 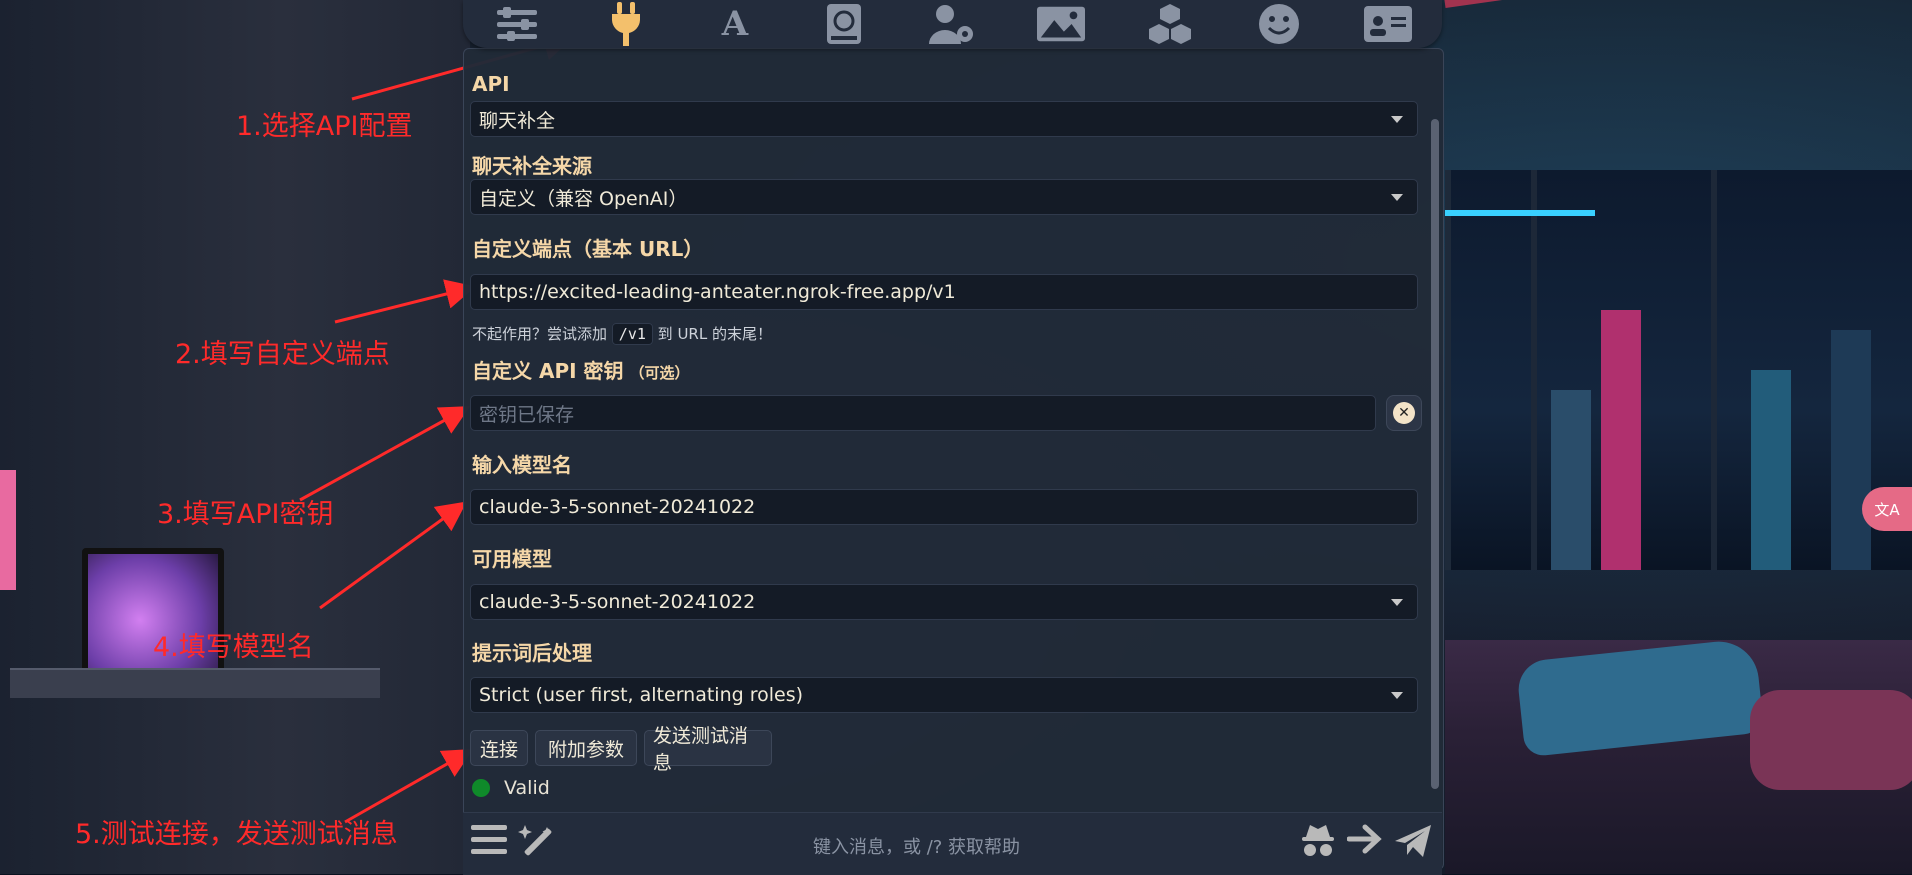 I want to click on model-name-label: 输入模型名, so click(x=522, y=465).